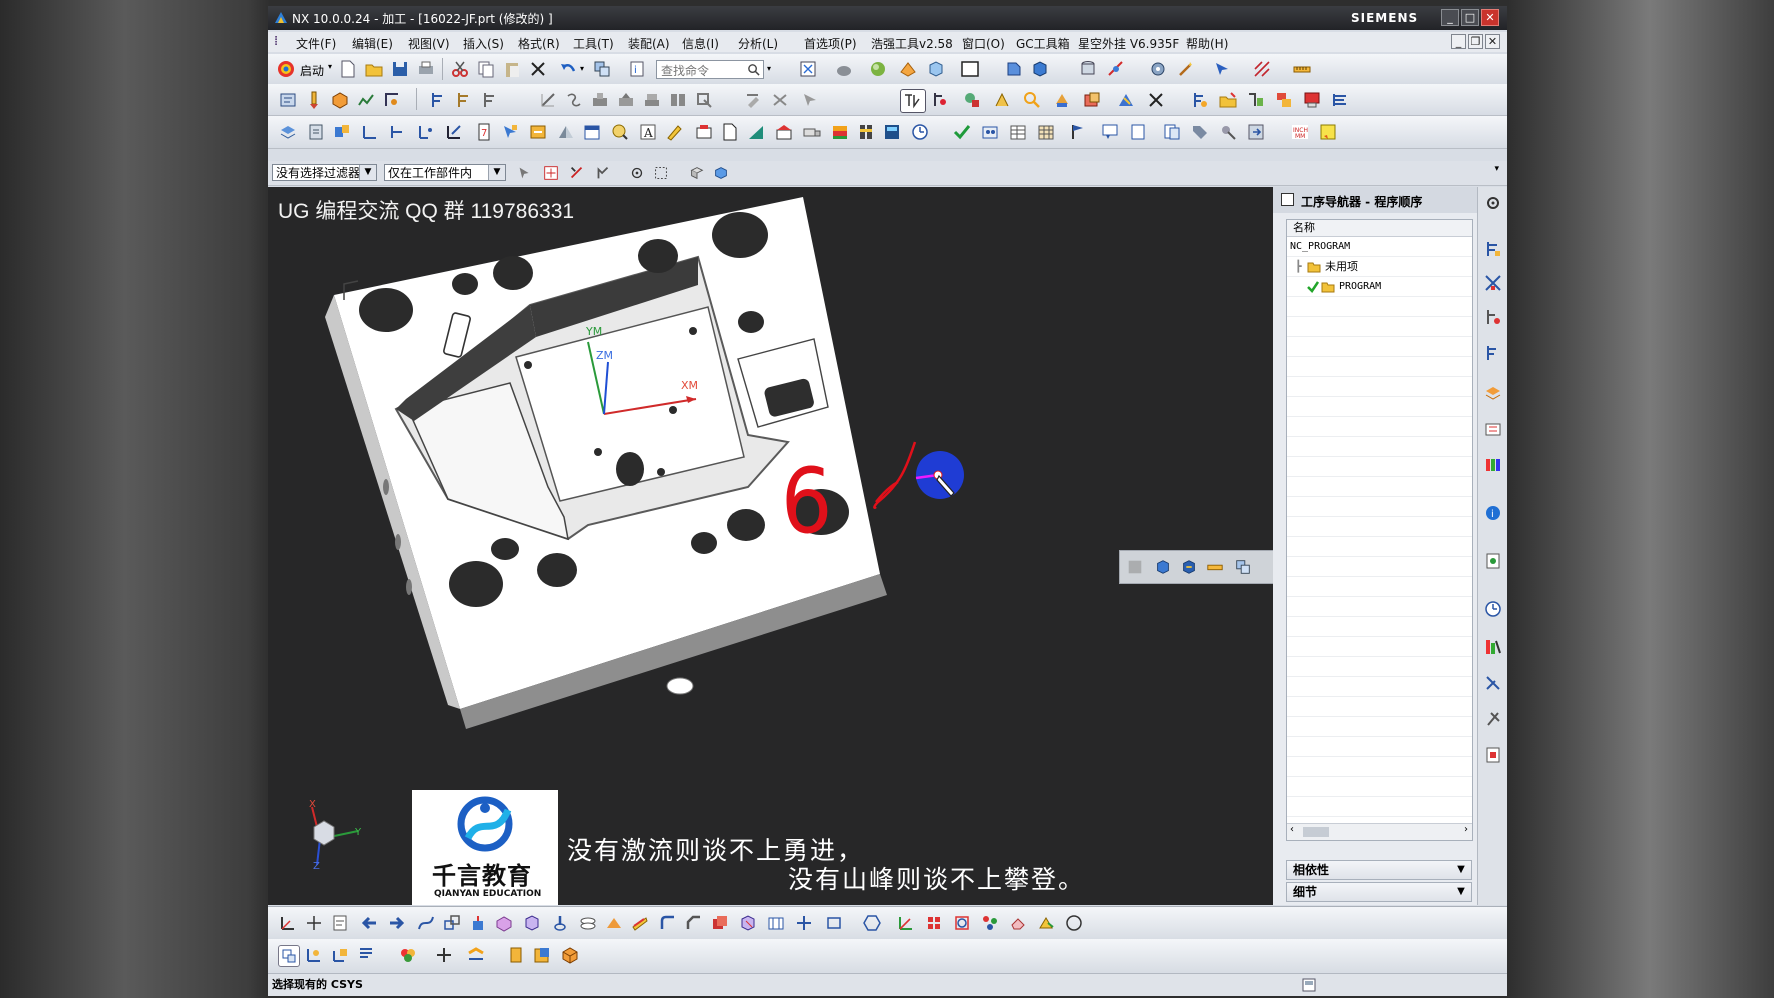 The width and height of the screenshot is (1774, 998). What do you see at coordinates (1128, 43) in the screenshot?
I see `menu-xingkong-plugin: 星空外挂 V6.935F` at bounding box center [1128, 43].